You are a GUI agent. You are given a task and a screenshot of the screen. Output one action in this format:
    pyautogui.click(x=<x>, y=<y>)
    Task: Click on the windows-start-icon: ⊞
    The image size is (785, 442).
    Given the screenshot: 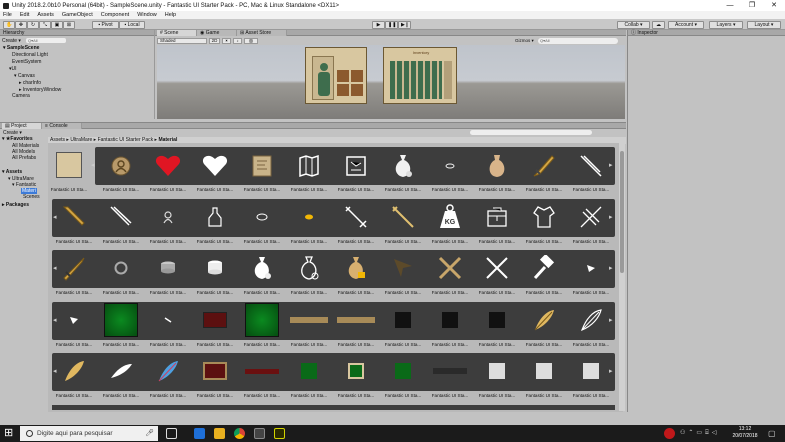 What is the action you would take?
    pyautogui.click(x=9, y=433)
    